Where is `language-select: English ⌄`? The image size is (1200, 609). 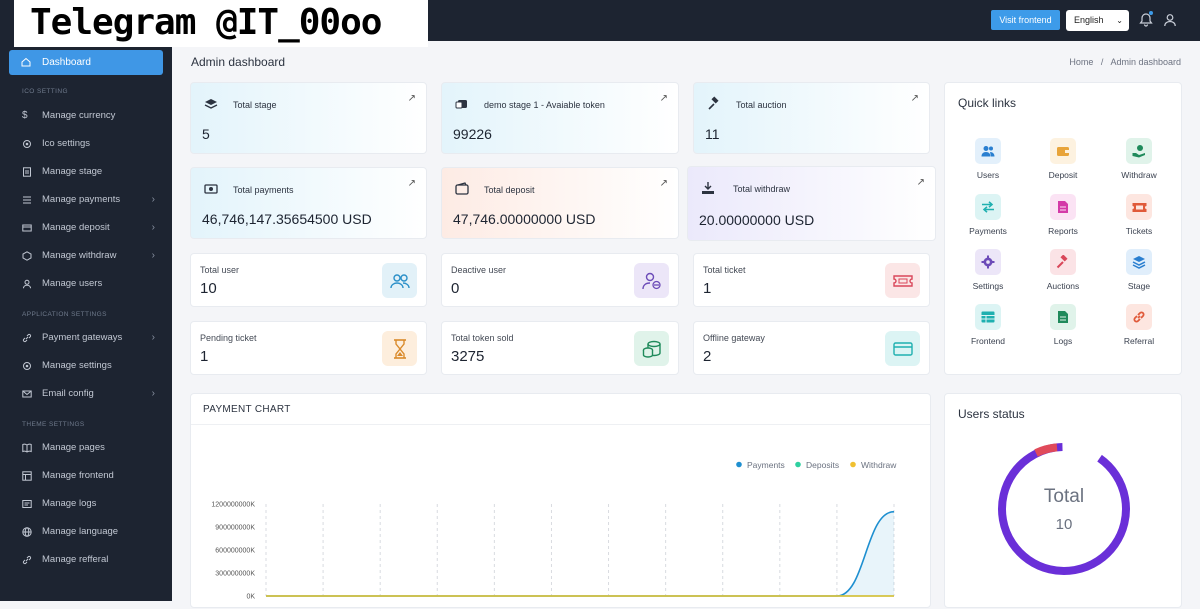 language-select: English ⌄ is located at coordinates (1097, 20).